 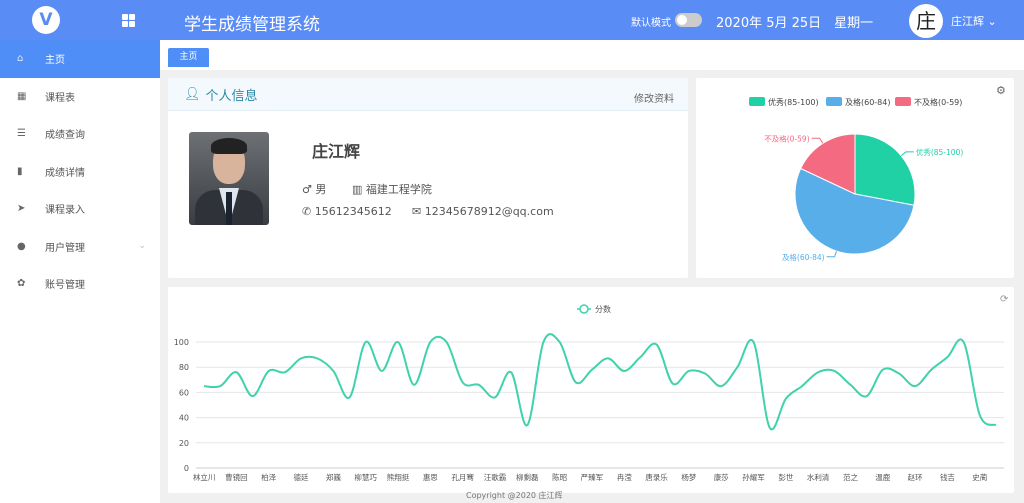 I want to click on sidebar-item-3: ▮ 成绩详情, so click(x=80, y=172).